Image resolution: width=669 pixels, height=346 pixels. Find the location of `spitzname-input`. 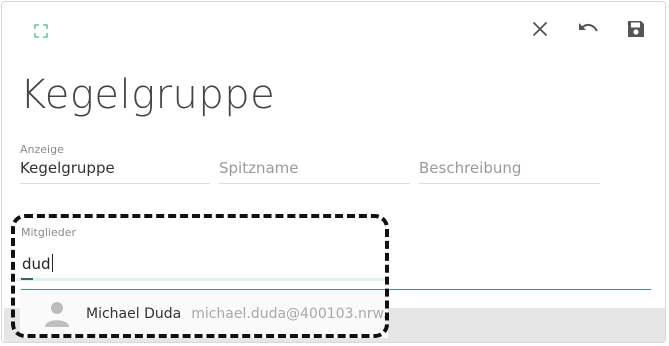

spitzname-input is located at coordinates (314, 168).